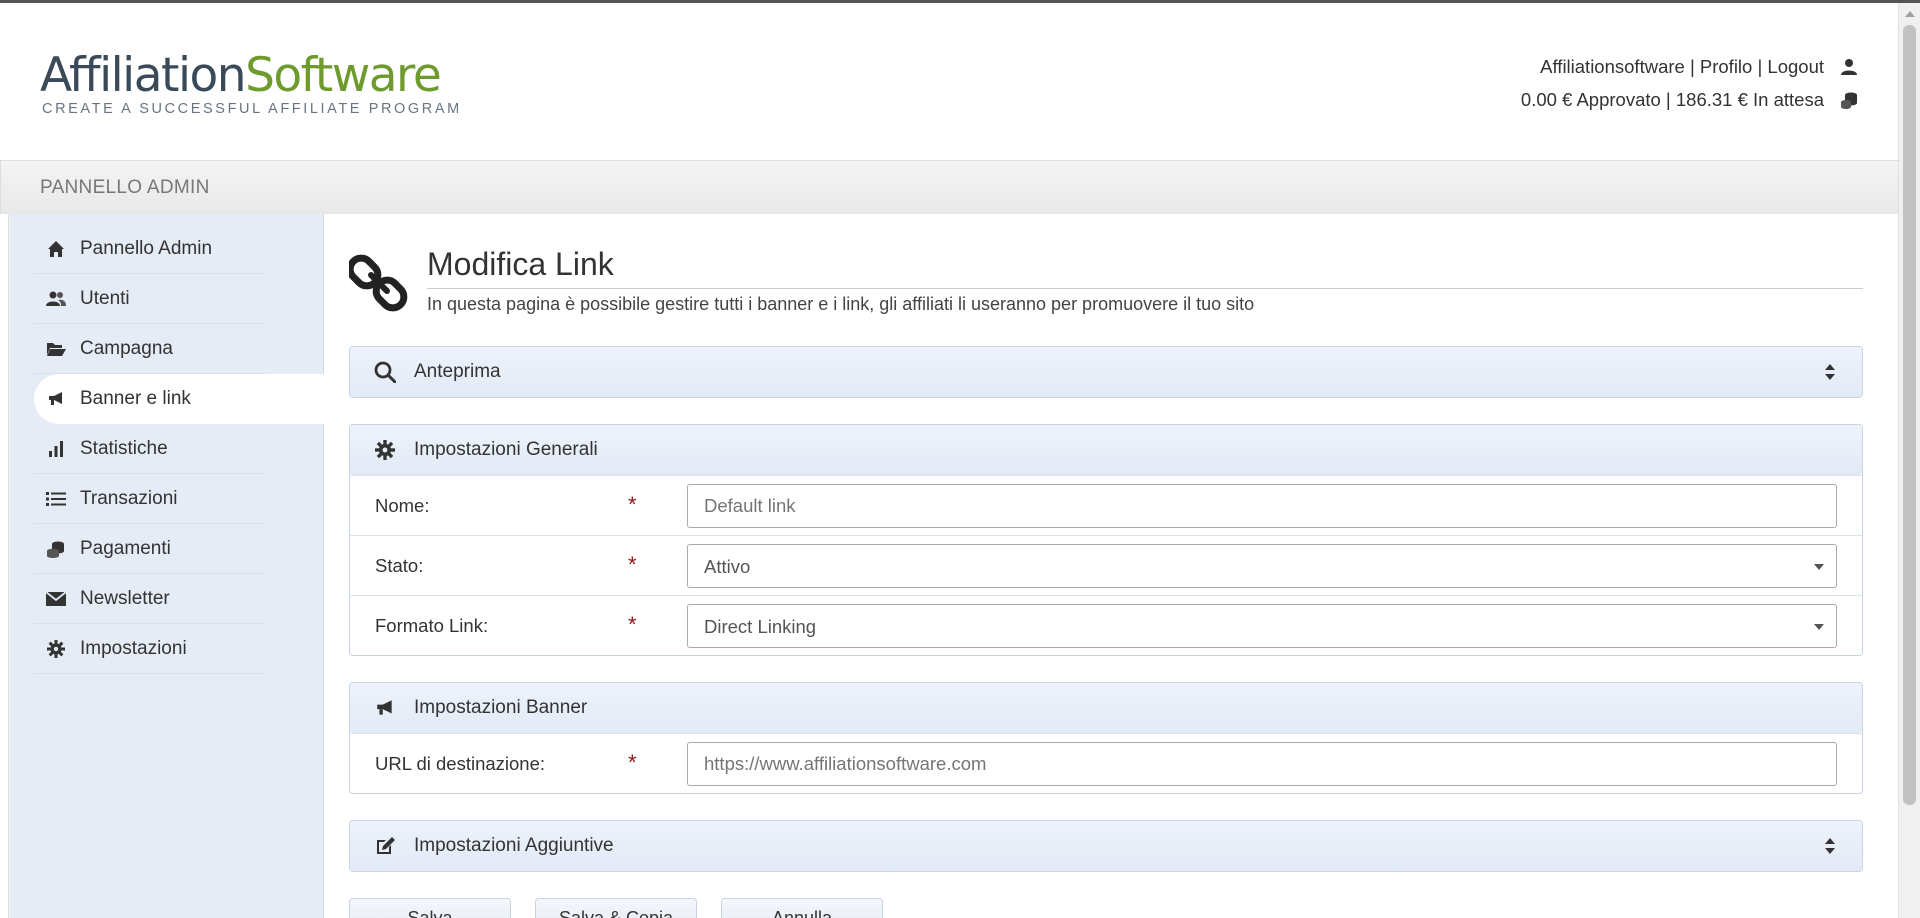 This screenshot has height=918, width=1920. Describe the element at coordinates (760, 626) in the screenshot. I see `format-select-value: Direct Linking` at that location.